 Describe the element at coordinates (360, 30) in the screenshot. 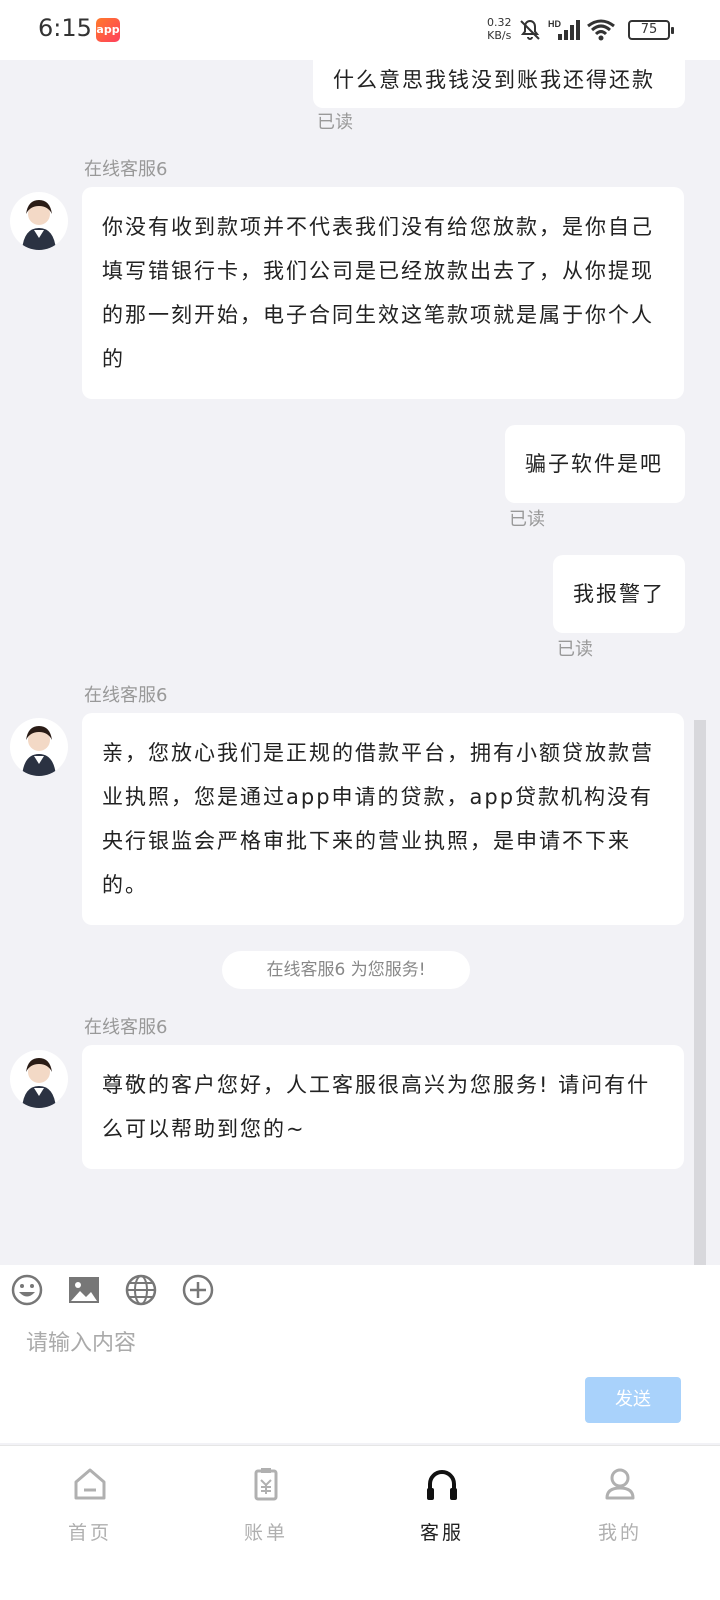

I see `status-bar: 6:15 app 0.32 KB/s HD 75` at that location.